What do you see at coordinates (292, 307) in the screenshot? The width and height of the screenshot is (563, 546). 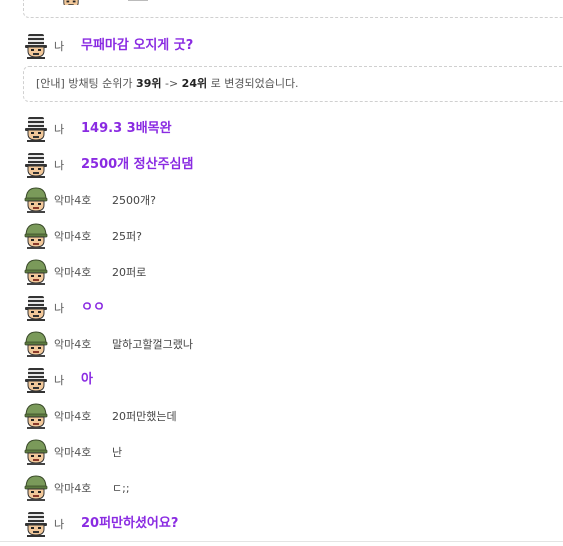 I see `chat-row: 나 ㅇㅇ` at bounding box center [292, 307].